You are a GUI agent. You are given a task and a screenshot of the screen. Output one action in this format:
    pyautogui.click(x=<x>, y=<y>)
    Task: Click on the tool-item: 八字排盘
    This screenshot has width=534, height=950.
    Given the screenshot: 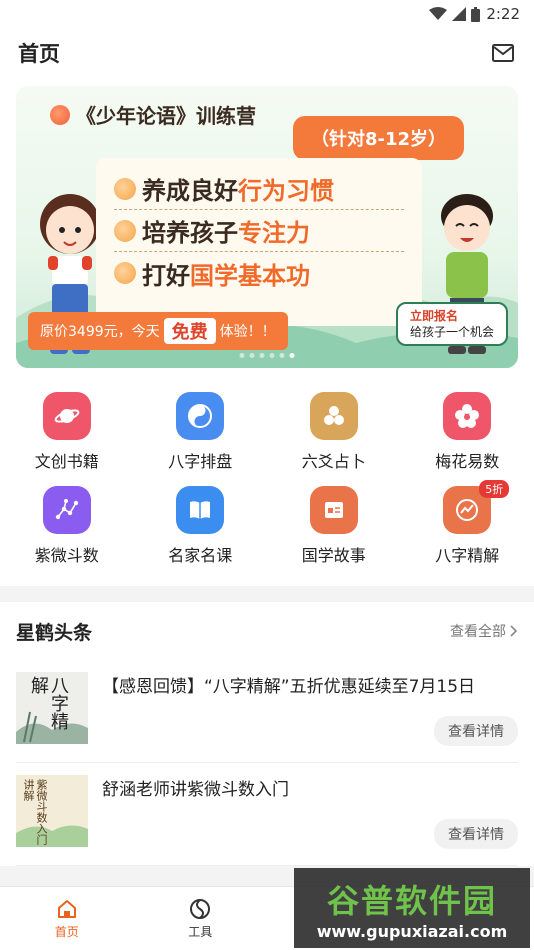 What is the action you would take?
    pyautogui.click(x=201, y=432)
    